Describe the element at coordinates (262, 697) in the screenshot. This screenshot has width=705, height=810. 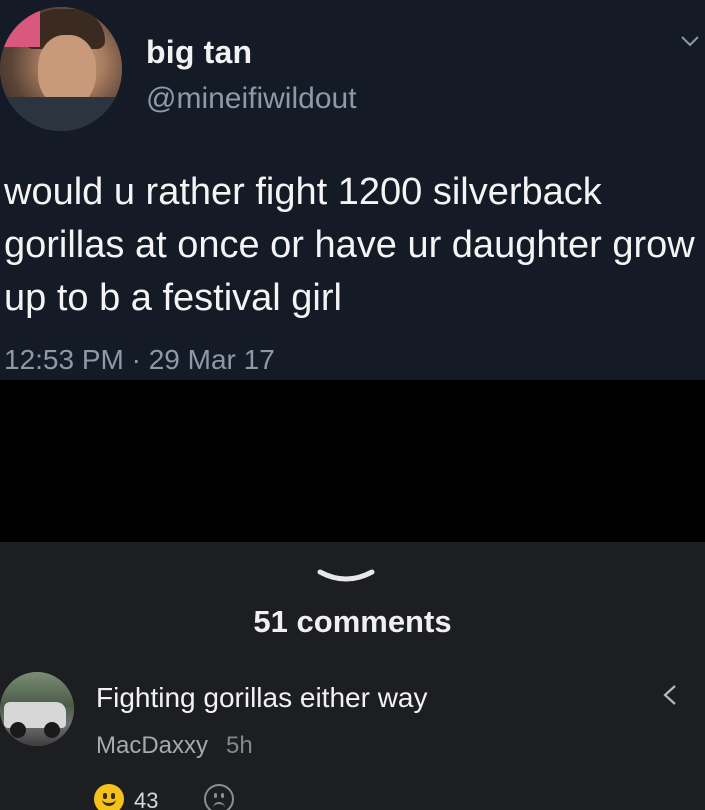
I see `comment-text: Fighting gorillas either way` at that location.